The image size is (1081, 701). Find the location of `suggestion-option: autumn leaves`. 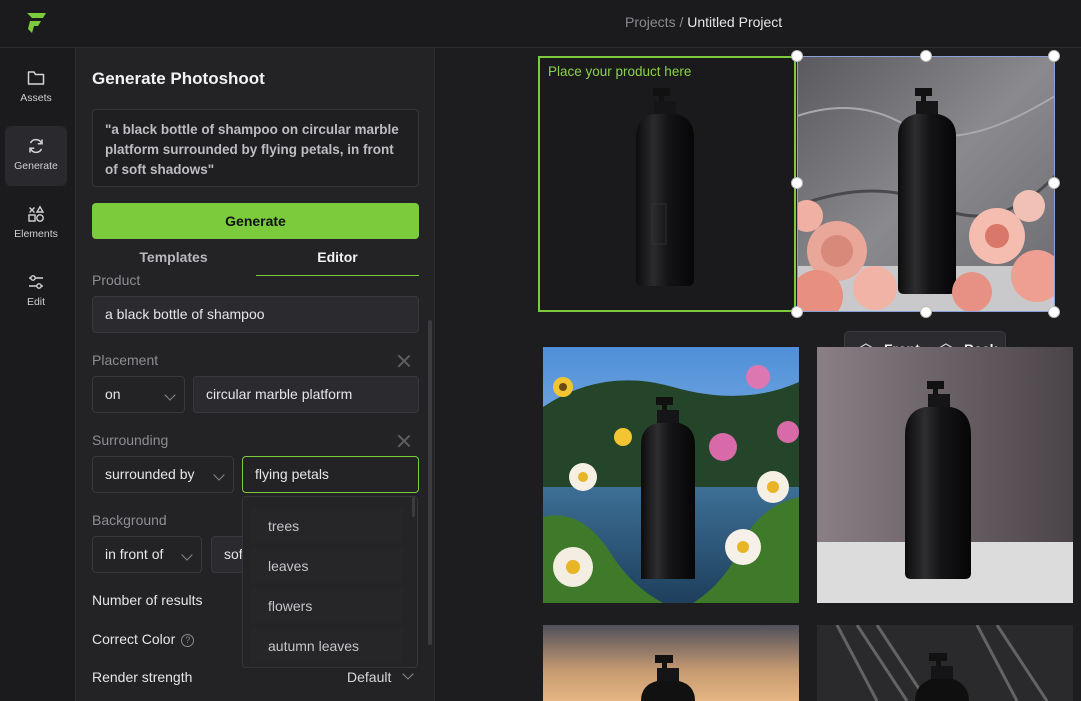

suggestion-option: autumn leaves is located at coordinates (327, 646).